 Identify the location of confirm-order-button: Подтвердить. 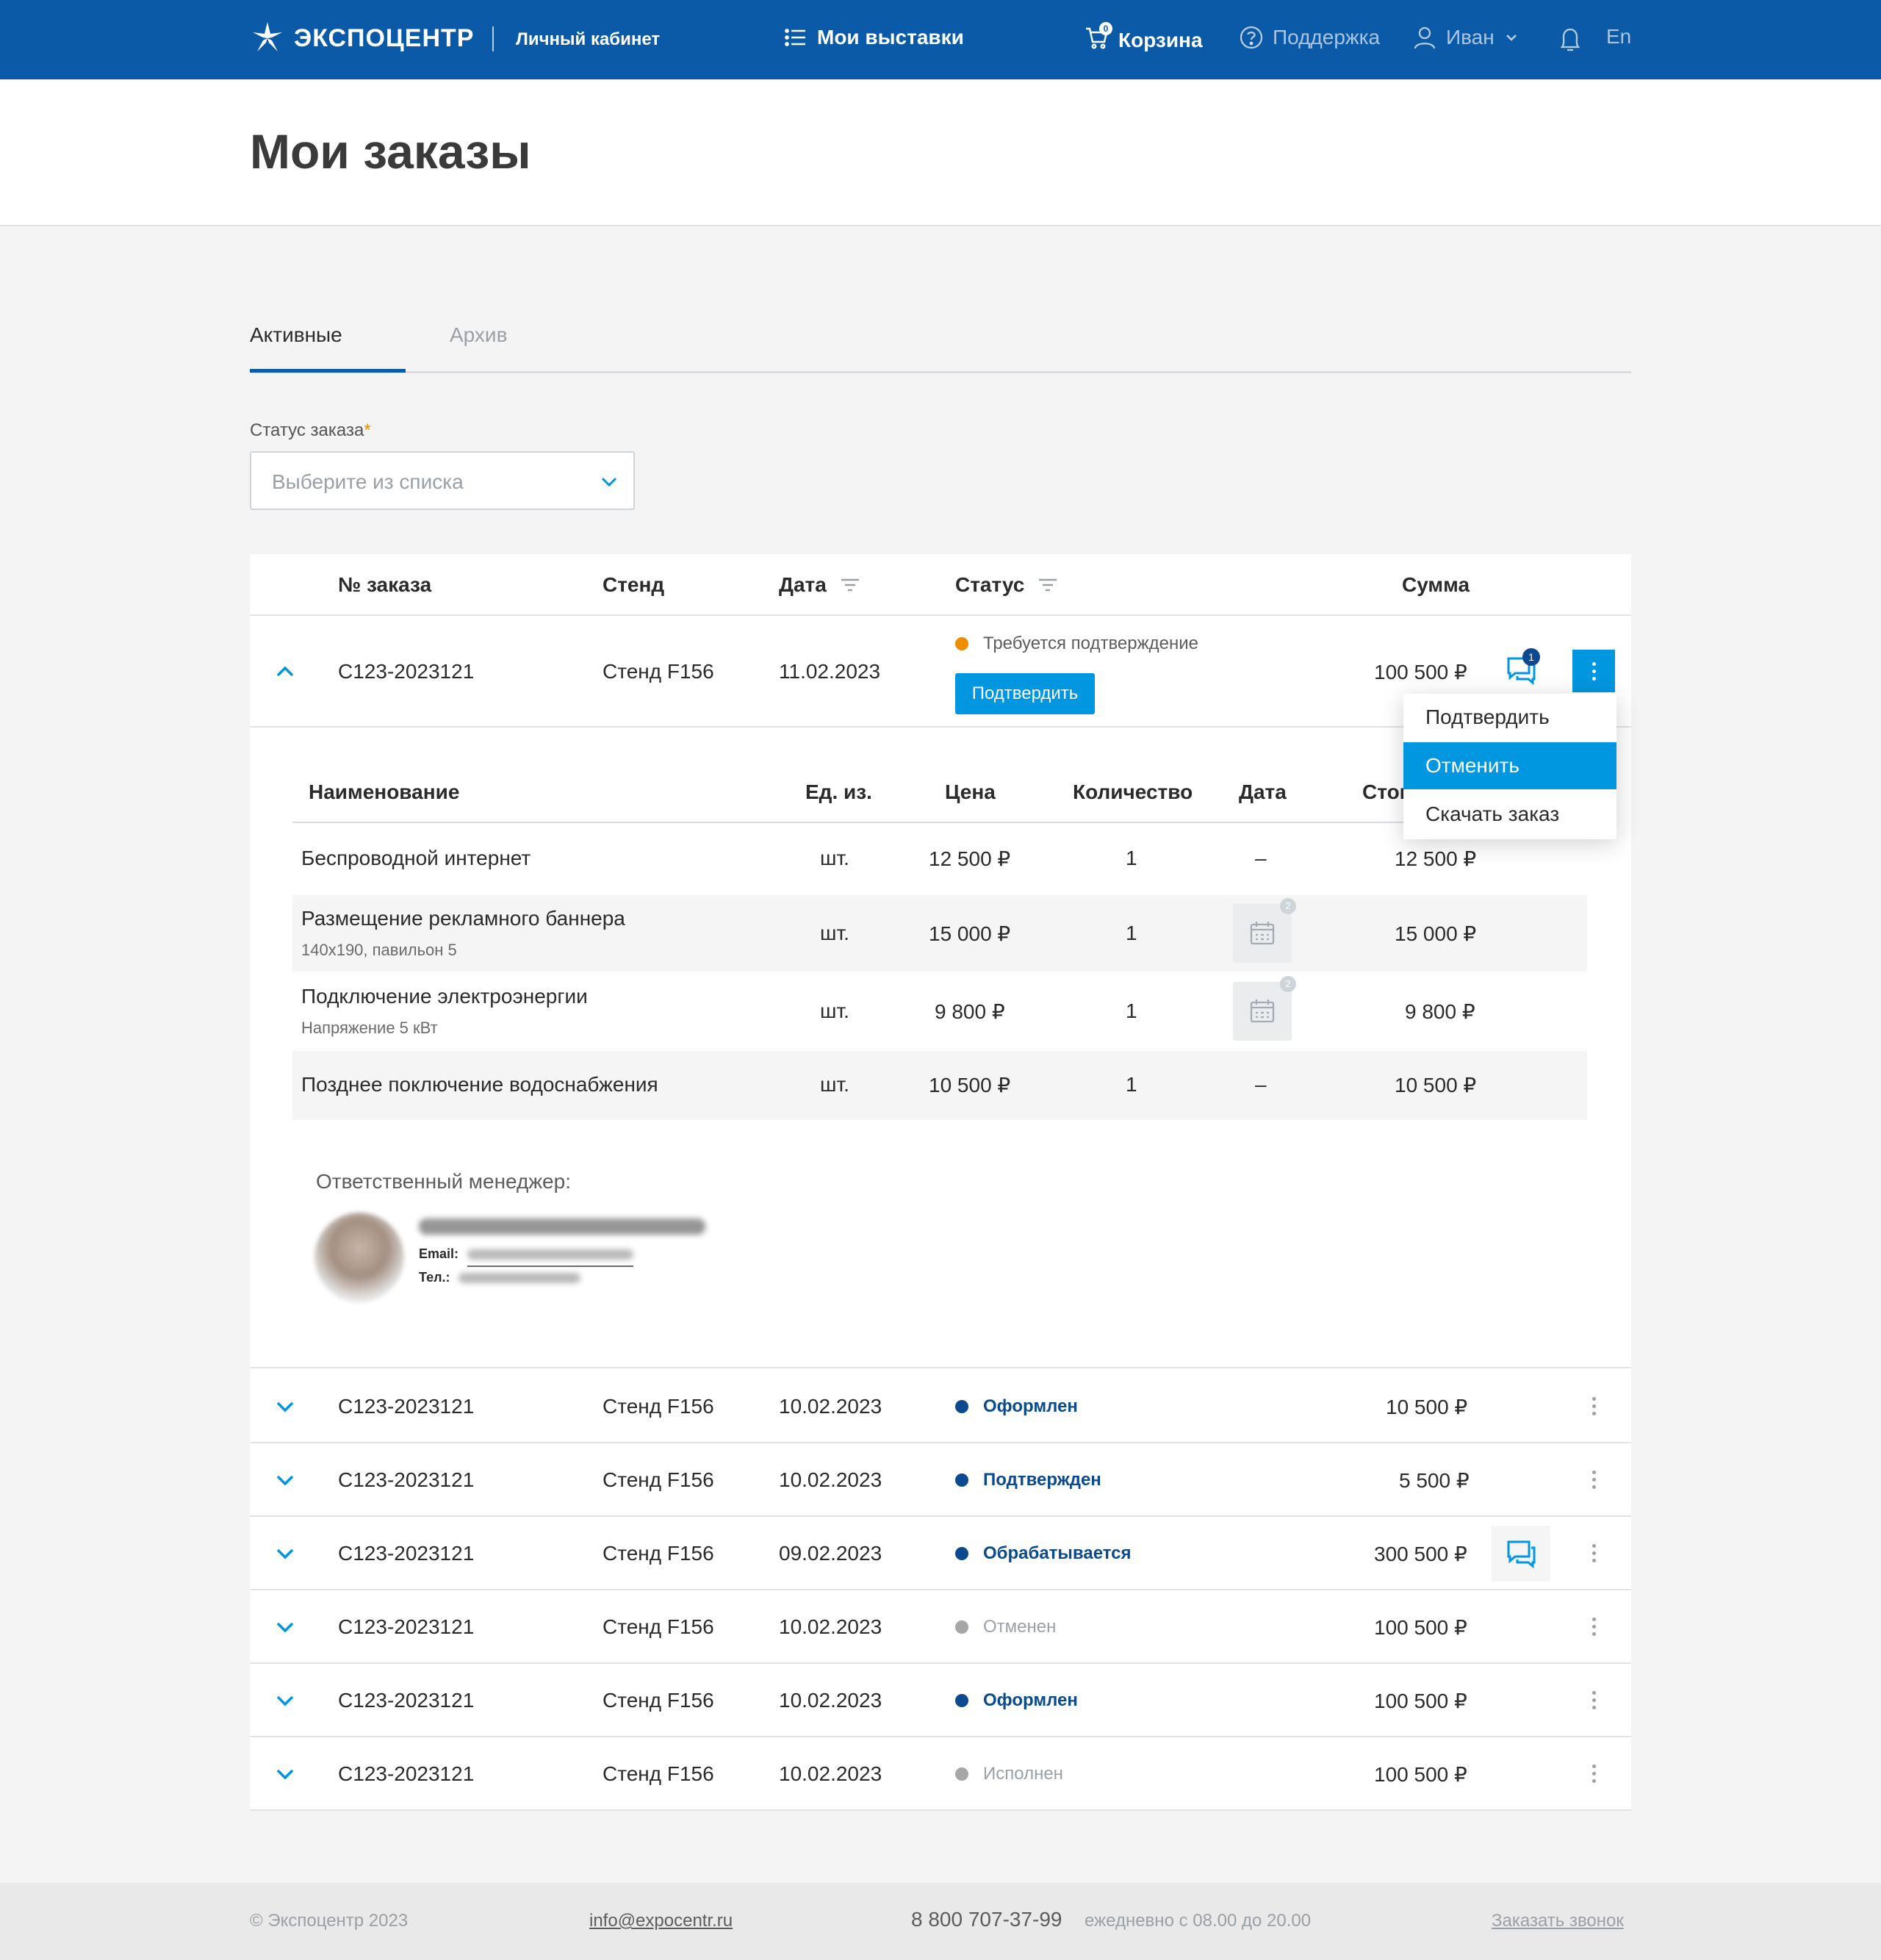
(1025, 693).